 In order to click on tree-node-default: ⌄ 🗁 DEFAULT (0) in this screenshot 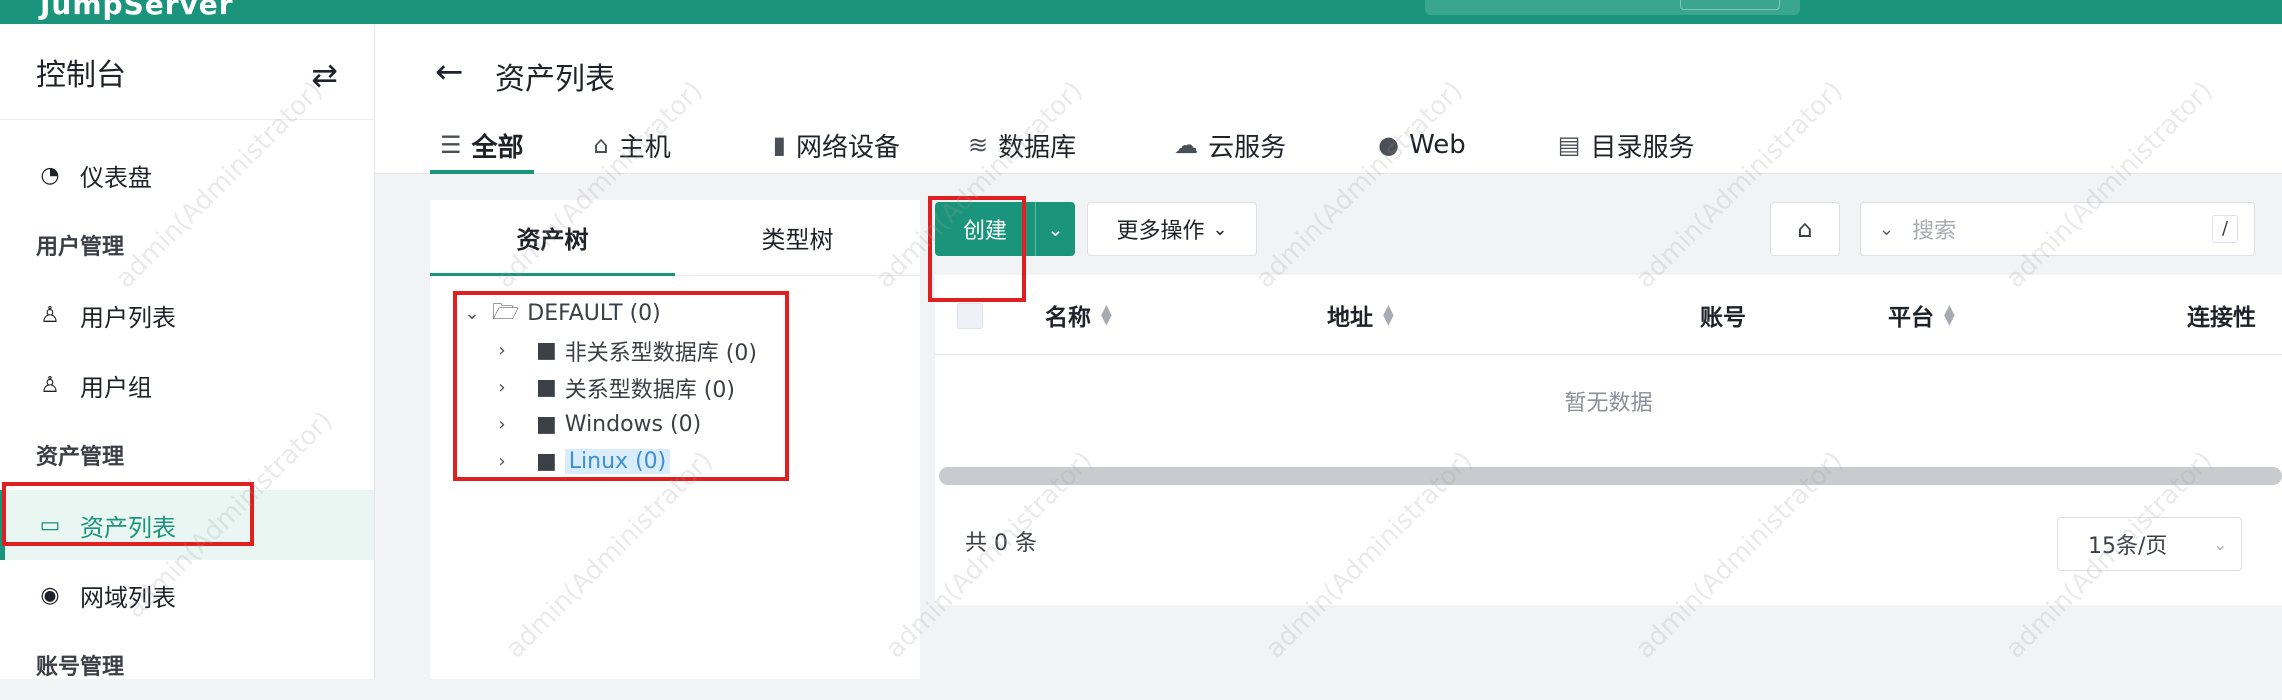, I will do `click(608, 313)`.